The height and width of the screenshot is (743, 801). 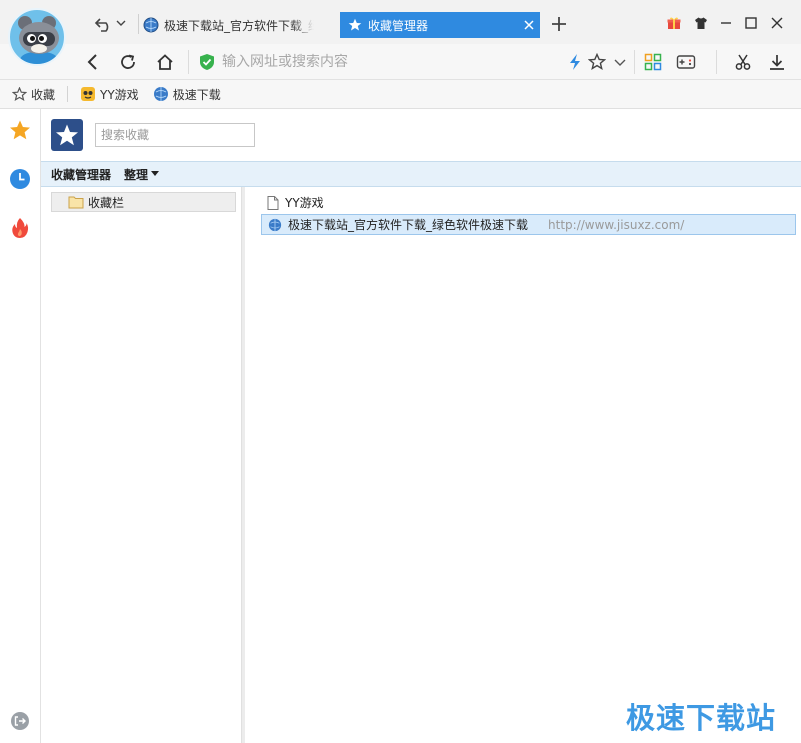 What do you see at coordinates (207, 62) in the screenshot?
I see `security-shield-icon` at bounding box center [207, 62].